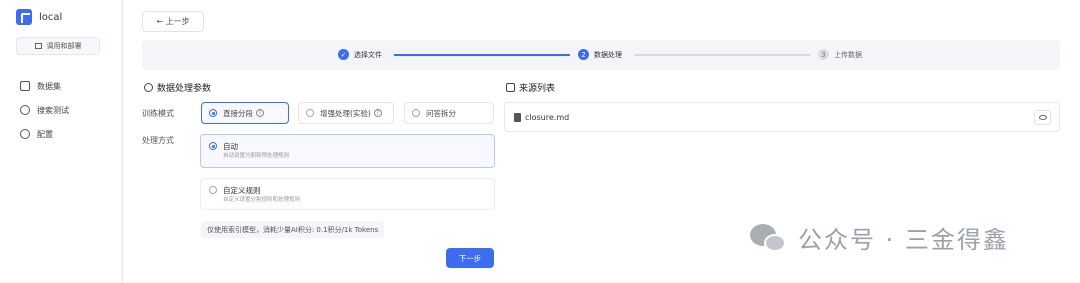 This screenshot has height=283, width=1080. Describe the element at coordinates (583, 54) in the screenshot. I see `step-number: 2` at that location.